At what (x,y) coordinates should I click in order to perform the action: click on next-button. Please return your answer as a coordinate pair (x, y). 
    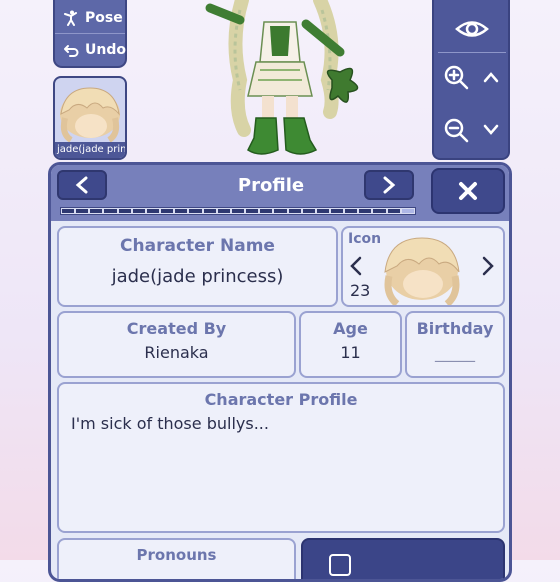
    Looking at the image, I should click on (389, 185).